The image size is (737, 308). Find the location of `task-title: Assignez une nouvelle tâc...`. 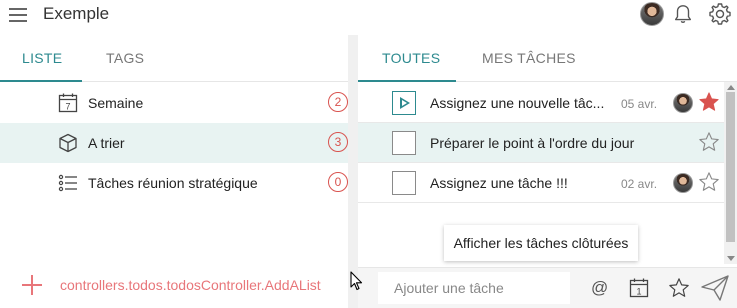

task-title: Assignez une nouvelle tâc... is located at coordinates (517, 103).